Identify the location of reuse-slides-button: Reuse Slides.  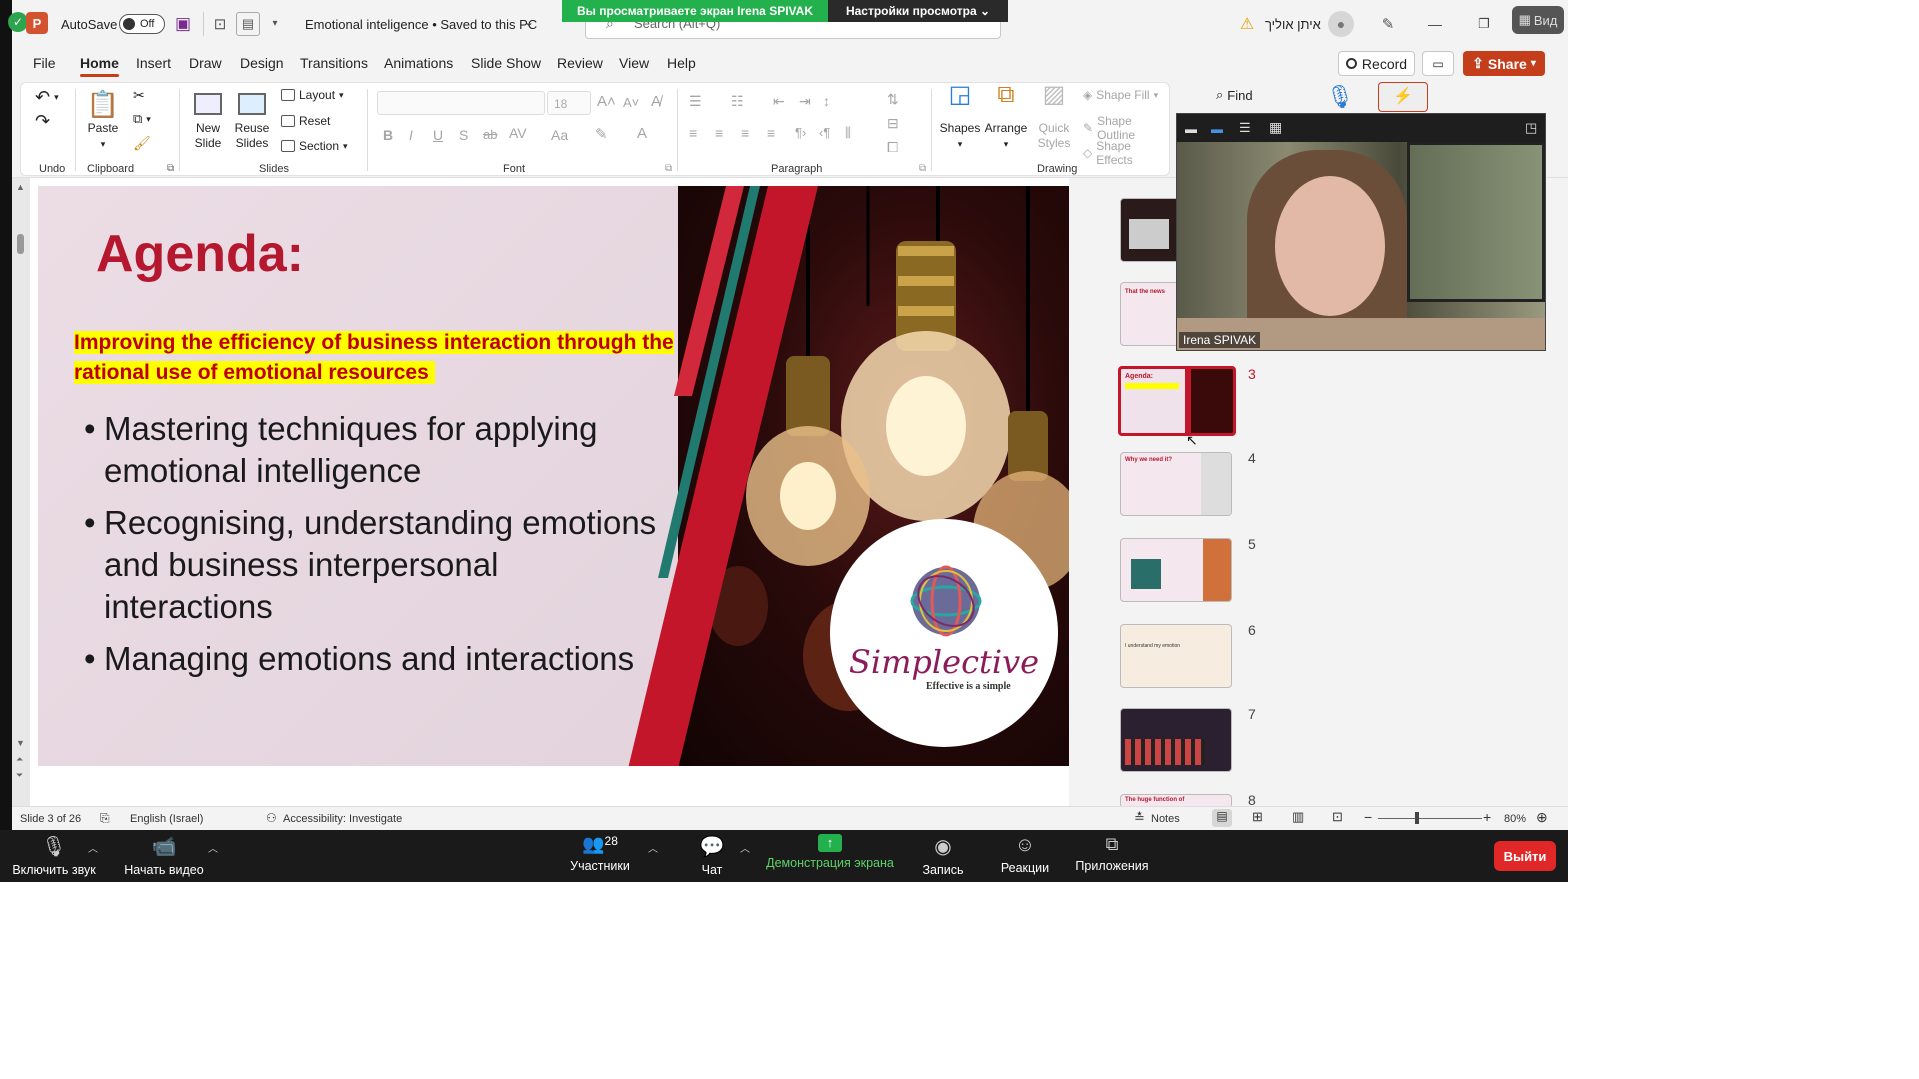
(252, 119).